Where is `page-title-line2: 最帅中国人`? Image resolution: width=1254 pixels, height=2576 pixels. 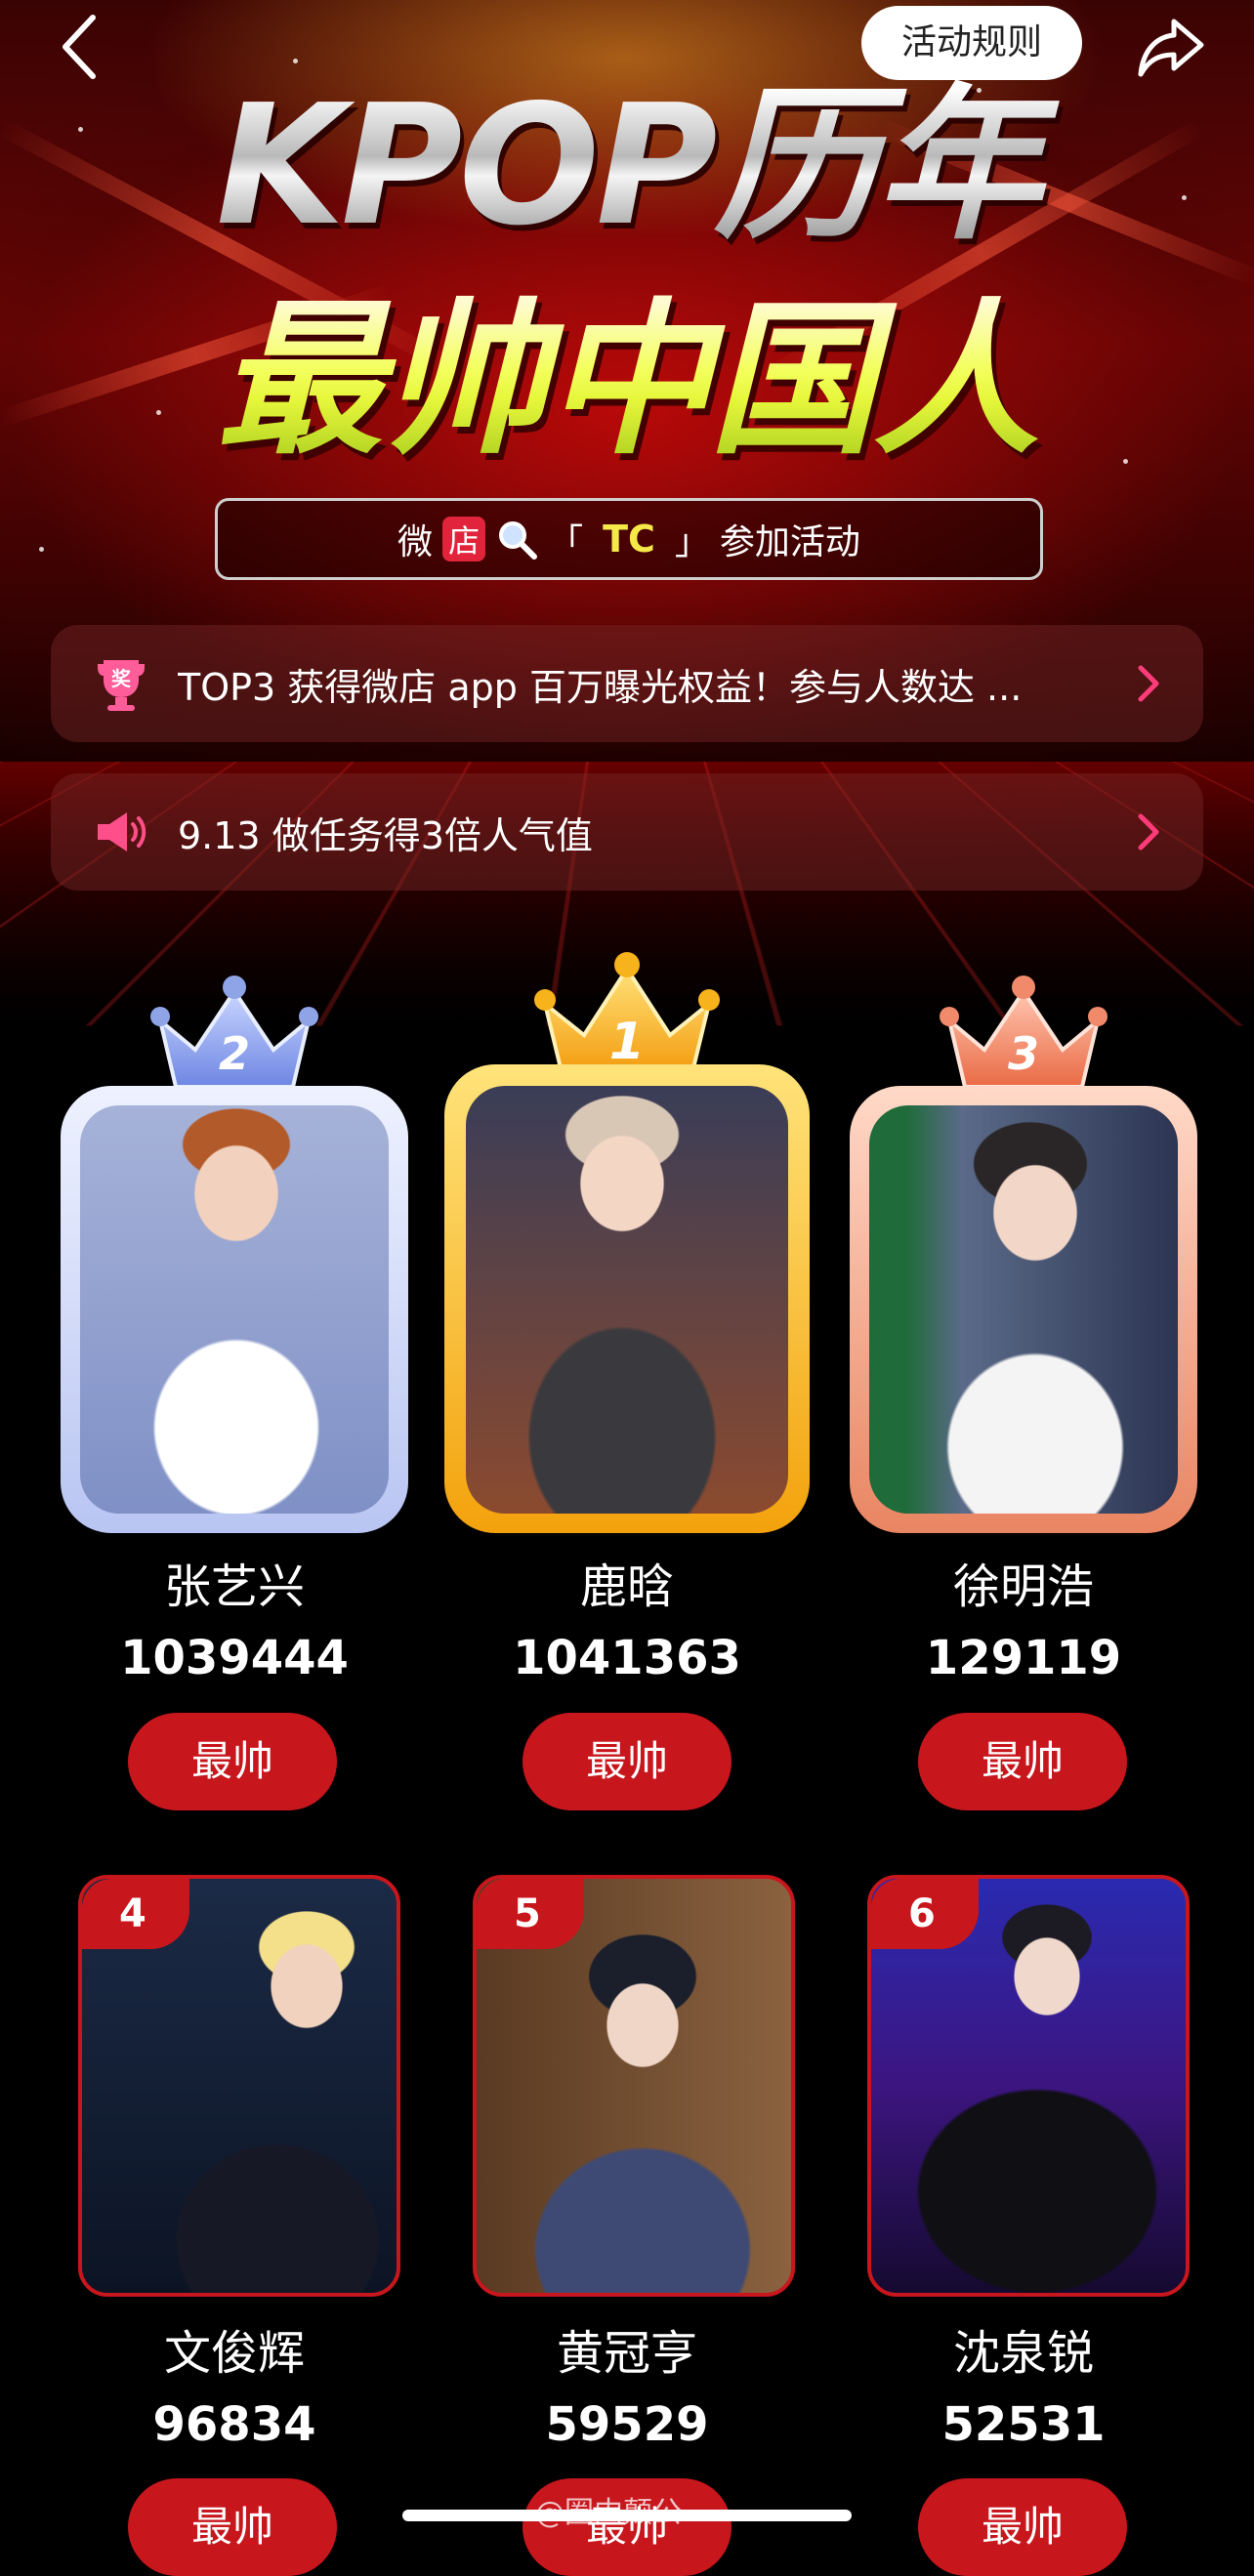
page-title-line2: 最帅中国人 is located at coordinates (627, 380).